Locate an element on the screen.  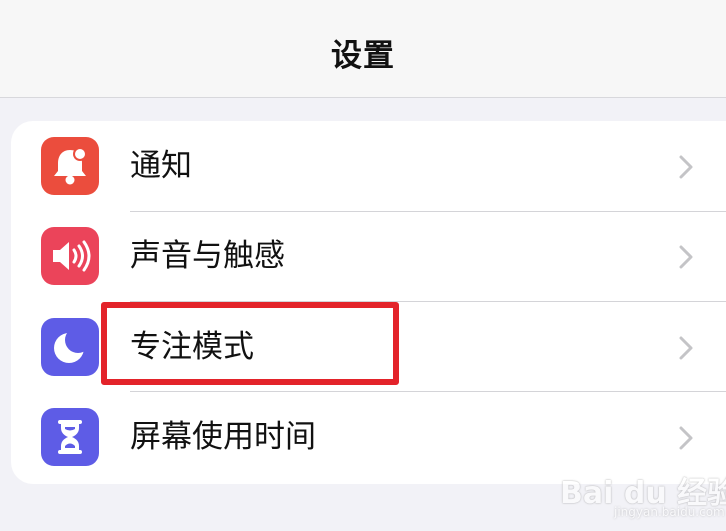
watermark-url: jingyan.baidu.com is located at coordinates (669, 512).